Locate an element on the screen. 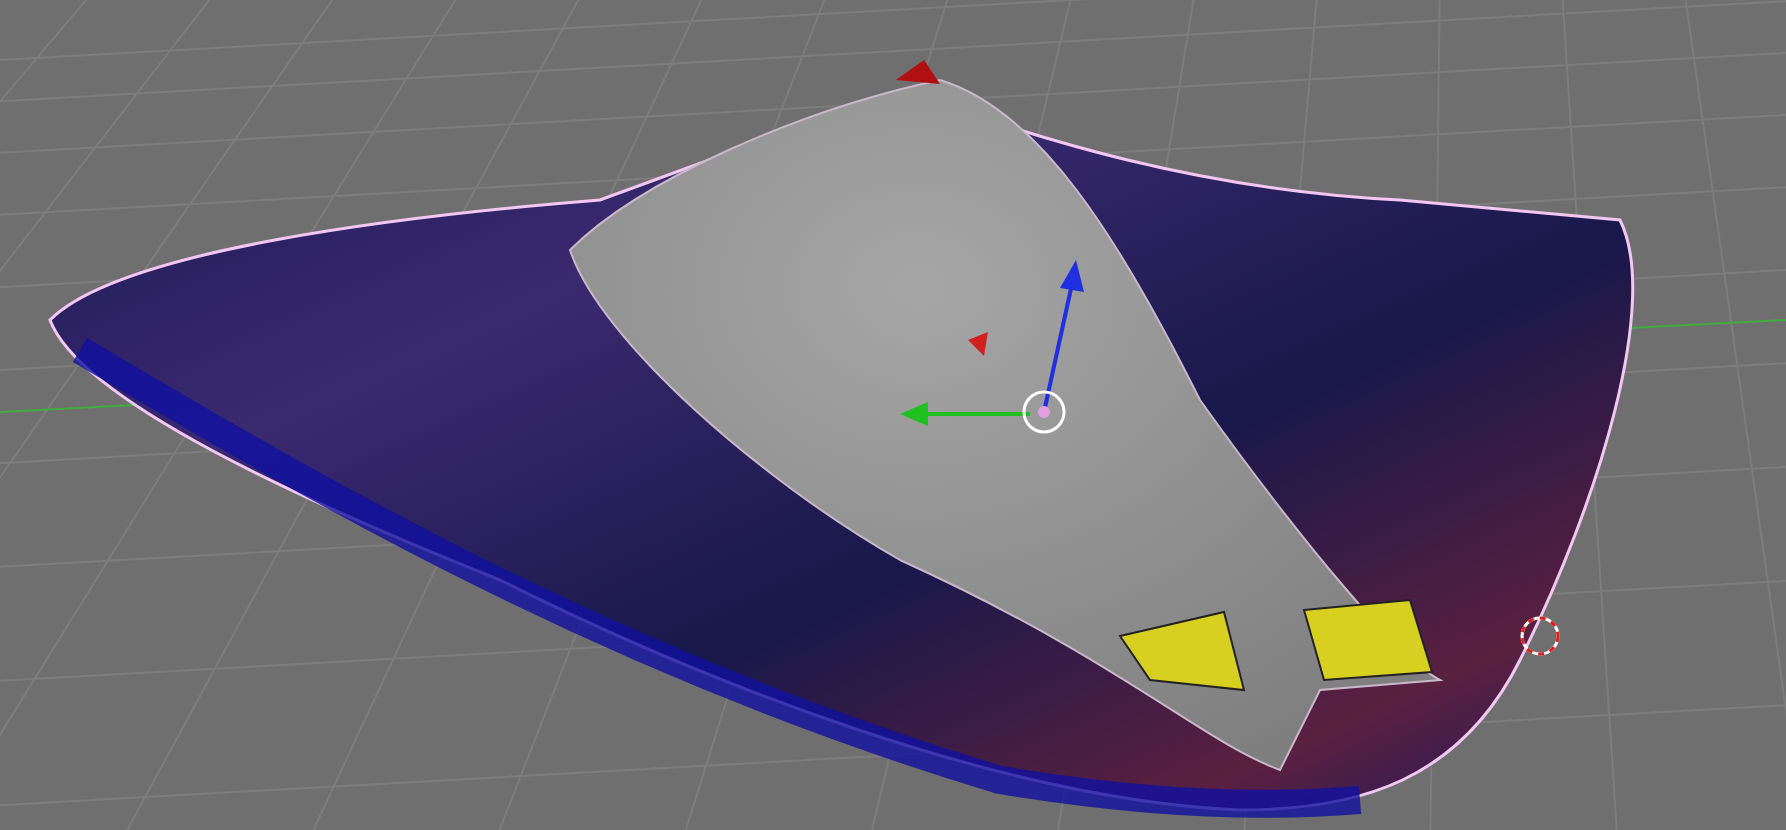  transform-gizmo-drawing is located at coordinates (992, 347).